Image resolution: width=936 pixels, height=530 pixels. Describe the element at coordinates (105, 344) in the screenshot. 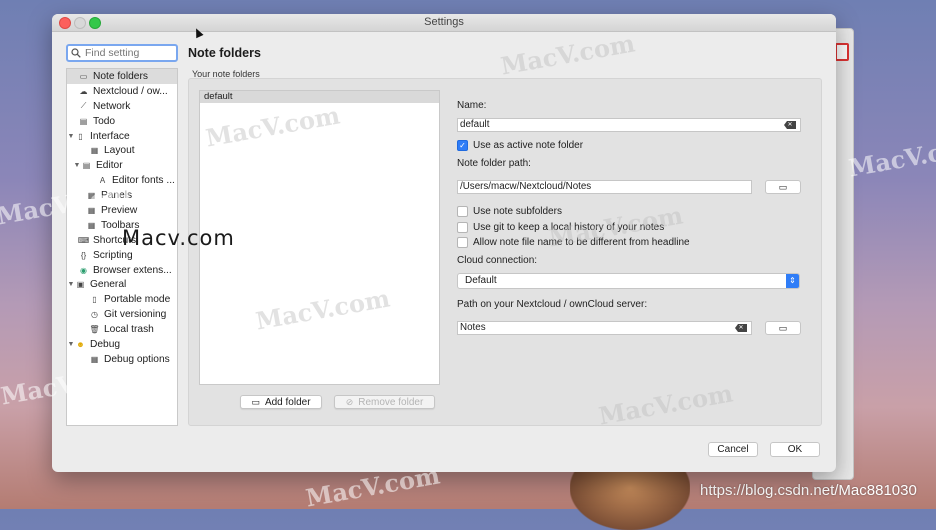

I see `sidebar-item-label: Debug` at that location.